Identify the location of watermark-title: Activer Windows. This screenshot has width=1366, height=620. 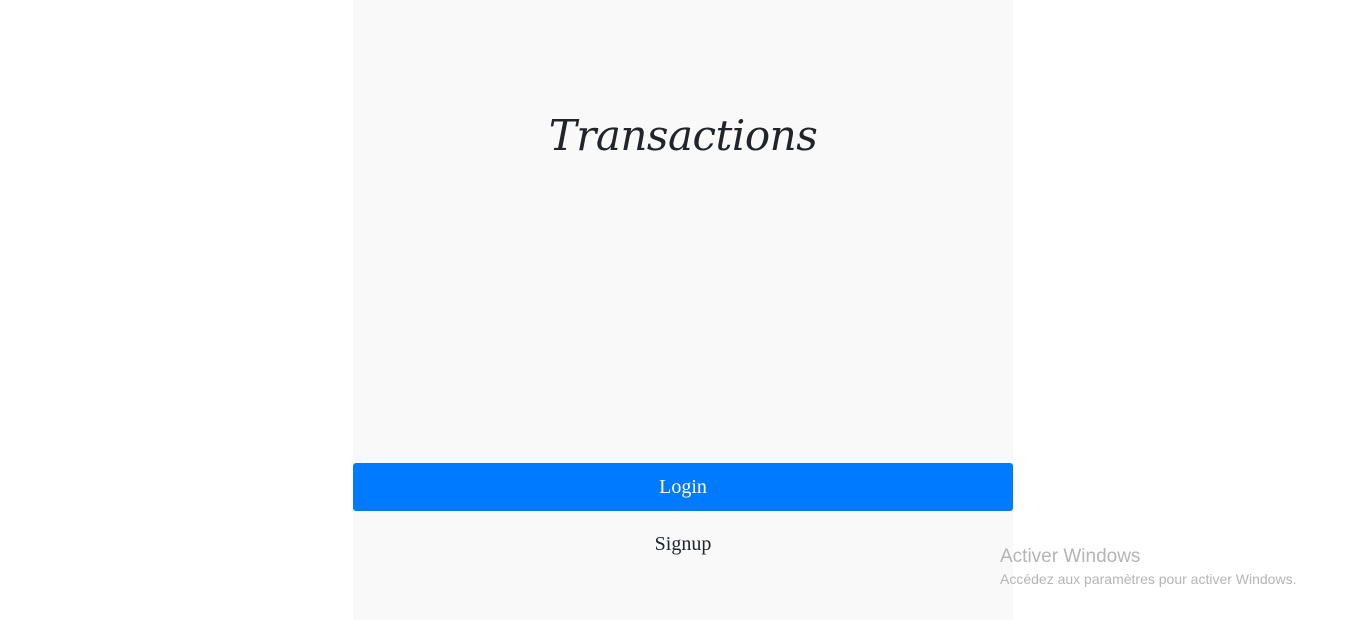
(1070, 556).